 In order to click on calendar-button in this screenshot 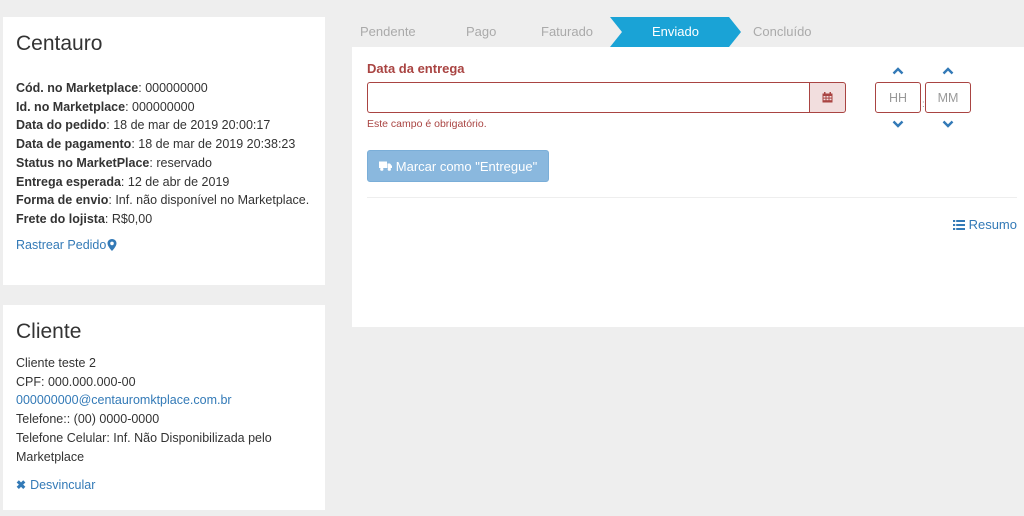, I will do `click(827, 97)`.